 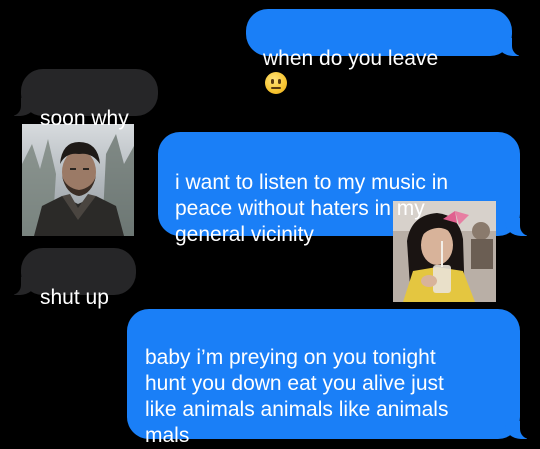 What do you see at coordinates (72, 278) in the screenshot?
I see `received-message-bubble: shut up` at bounding box center [72, 278].